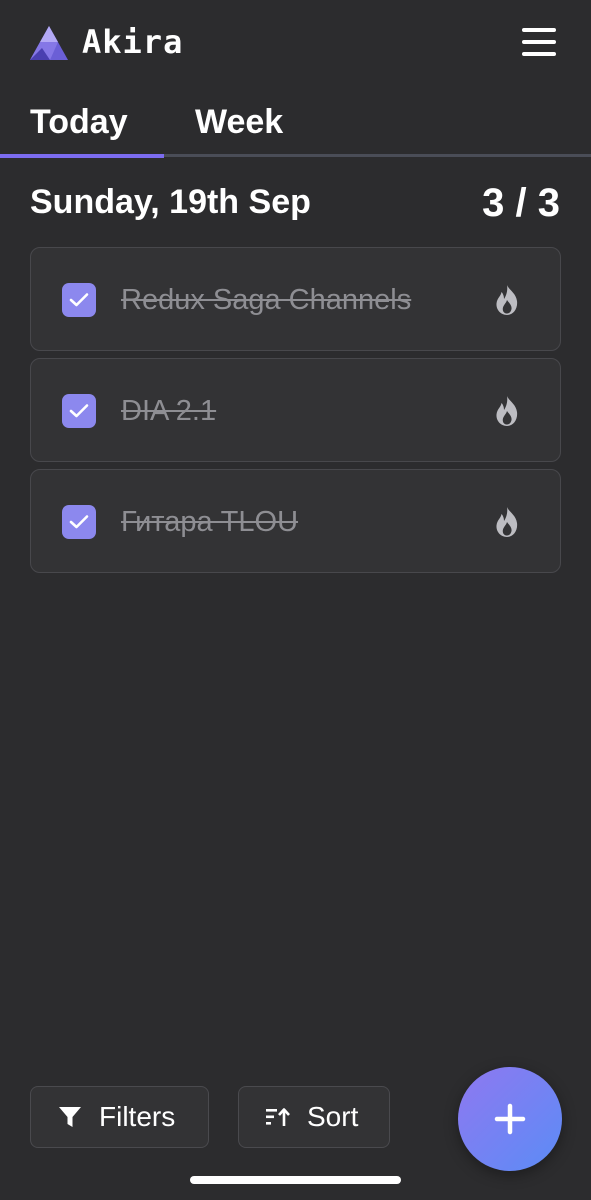  Describe the element at coordinates (170, 202) in the screenshot. I see `day-date: Sunday, 19th Sep` at that location.